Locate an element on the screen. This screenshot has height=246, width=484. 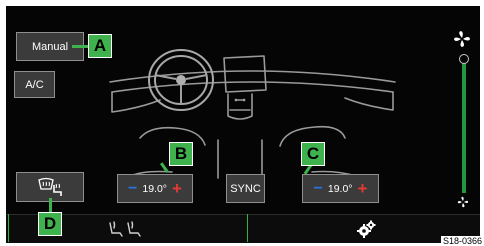
callout-c: C is located at coordinates (313, 154).